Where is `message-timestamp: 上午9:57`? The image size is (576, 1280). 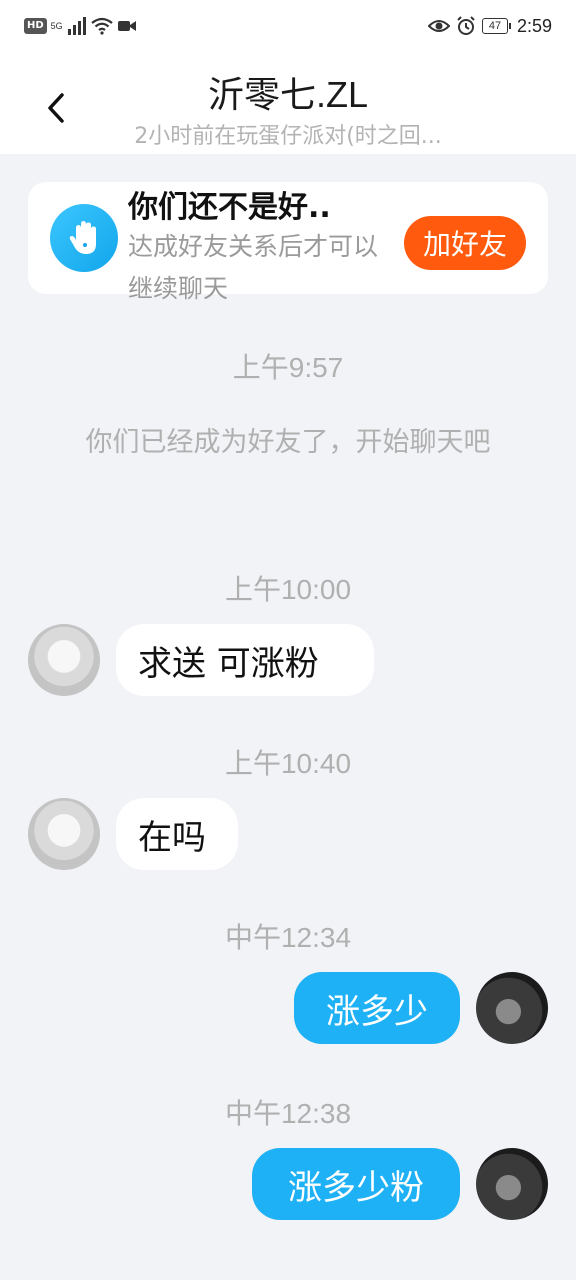 message-timestamp: 上午9:57 is located at coordinates (288, 367).